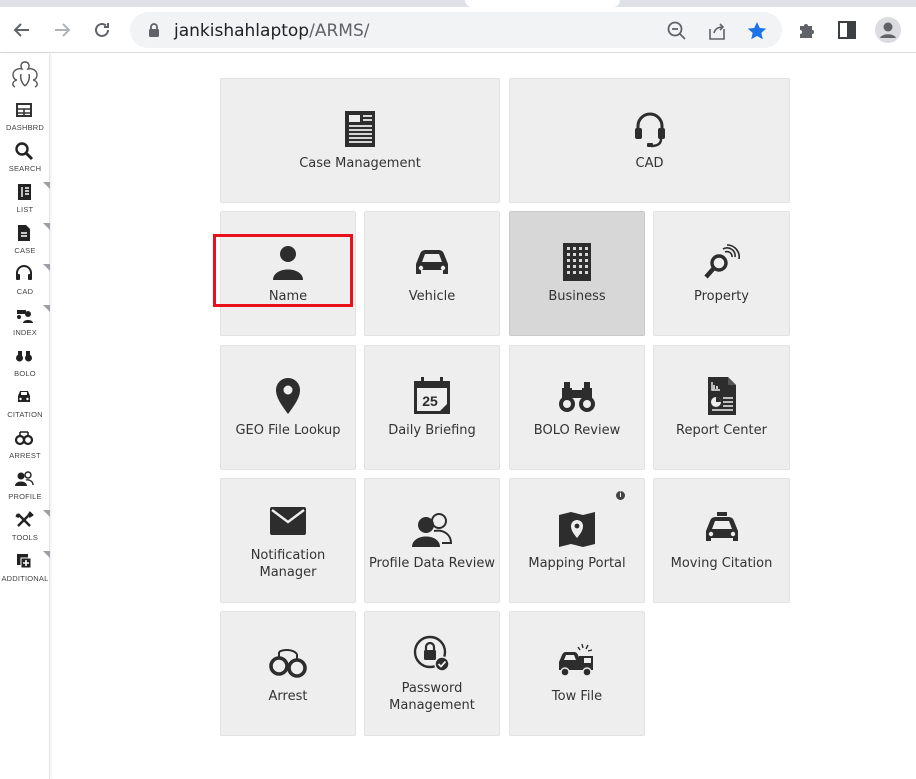 The image size is (916, 779). I want to click on tile-notification-manager: Notification Manager, so click(288, 540).